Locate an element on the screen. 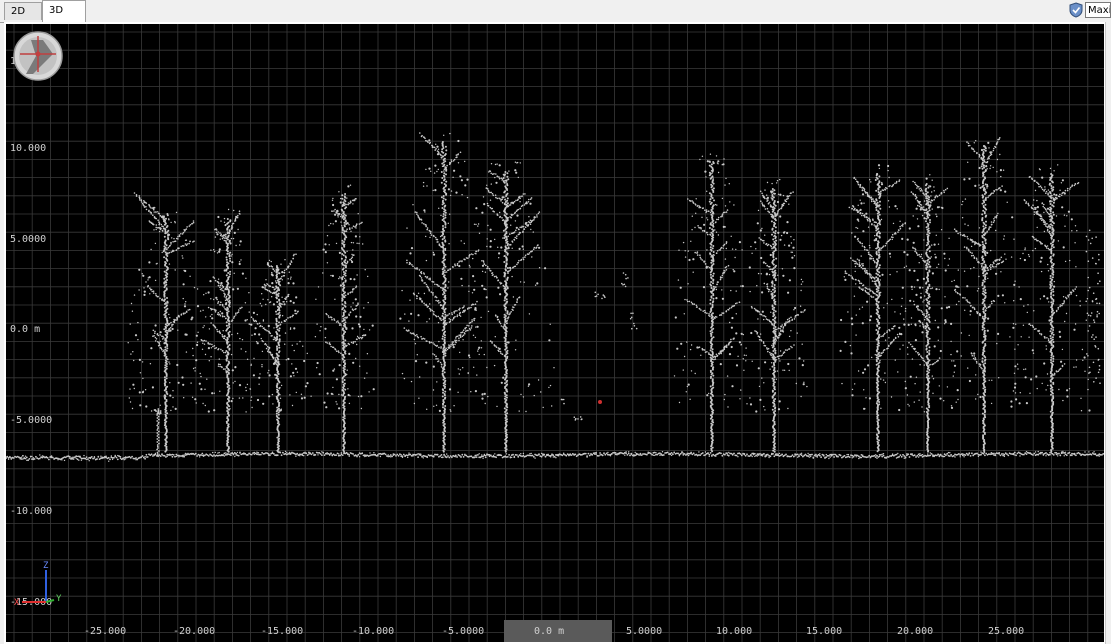  tab-3d: 3D is located at coordinates (64, 11).